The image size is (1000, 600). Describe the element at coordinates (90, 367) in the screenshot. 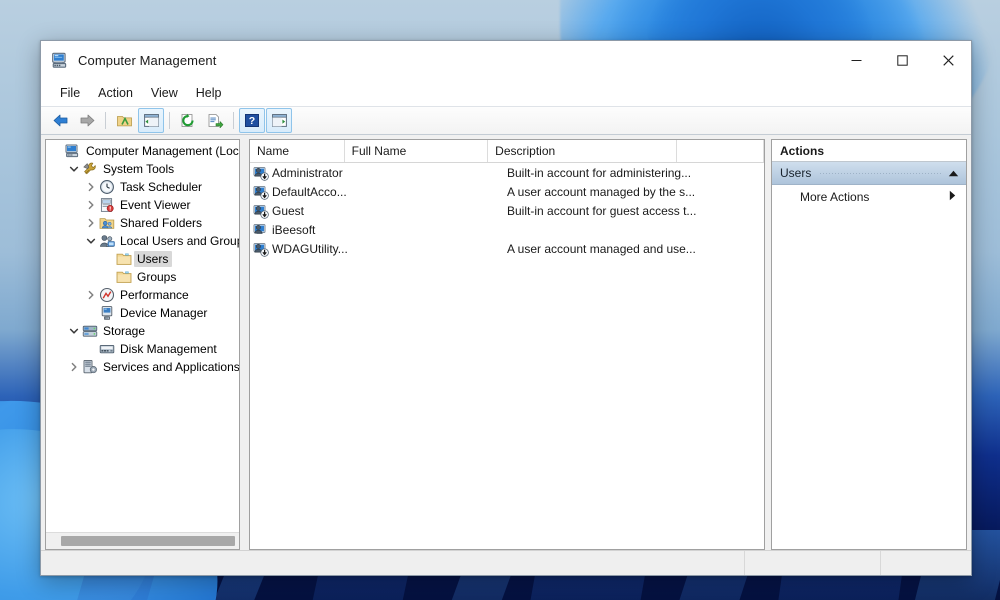

I see `services-icon` at that location.